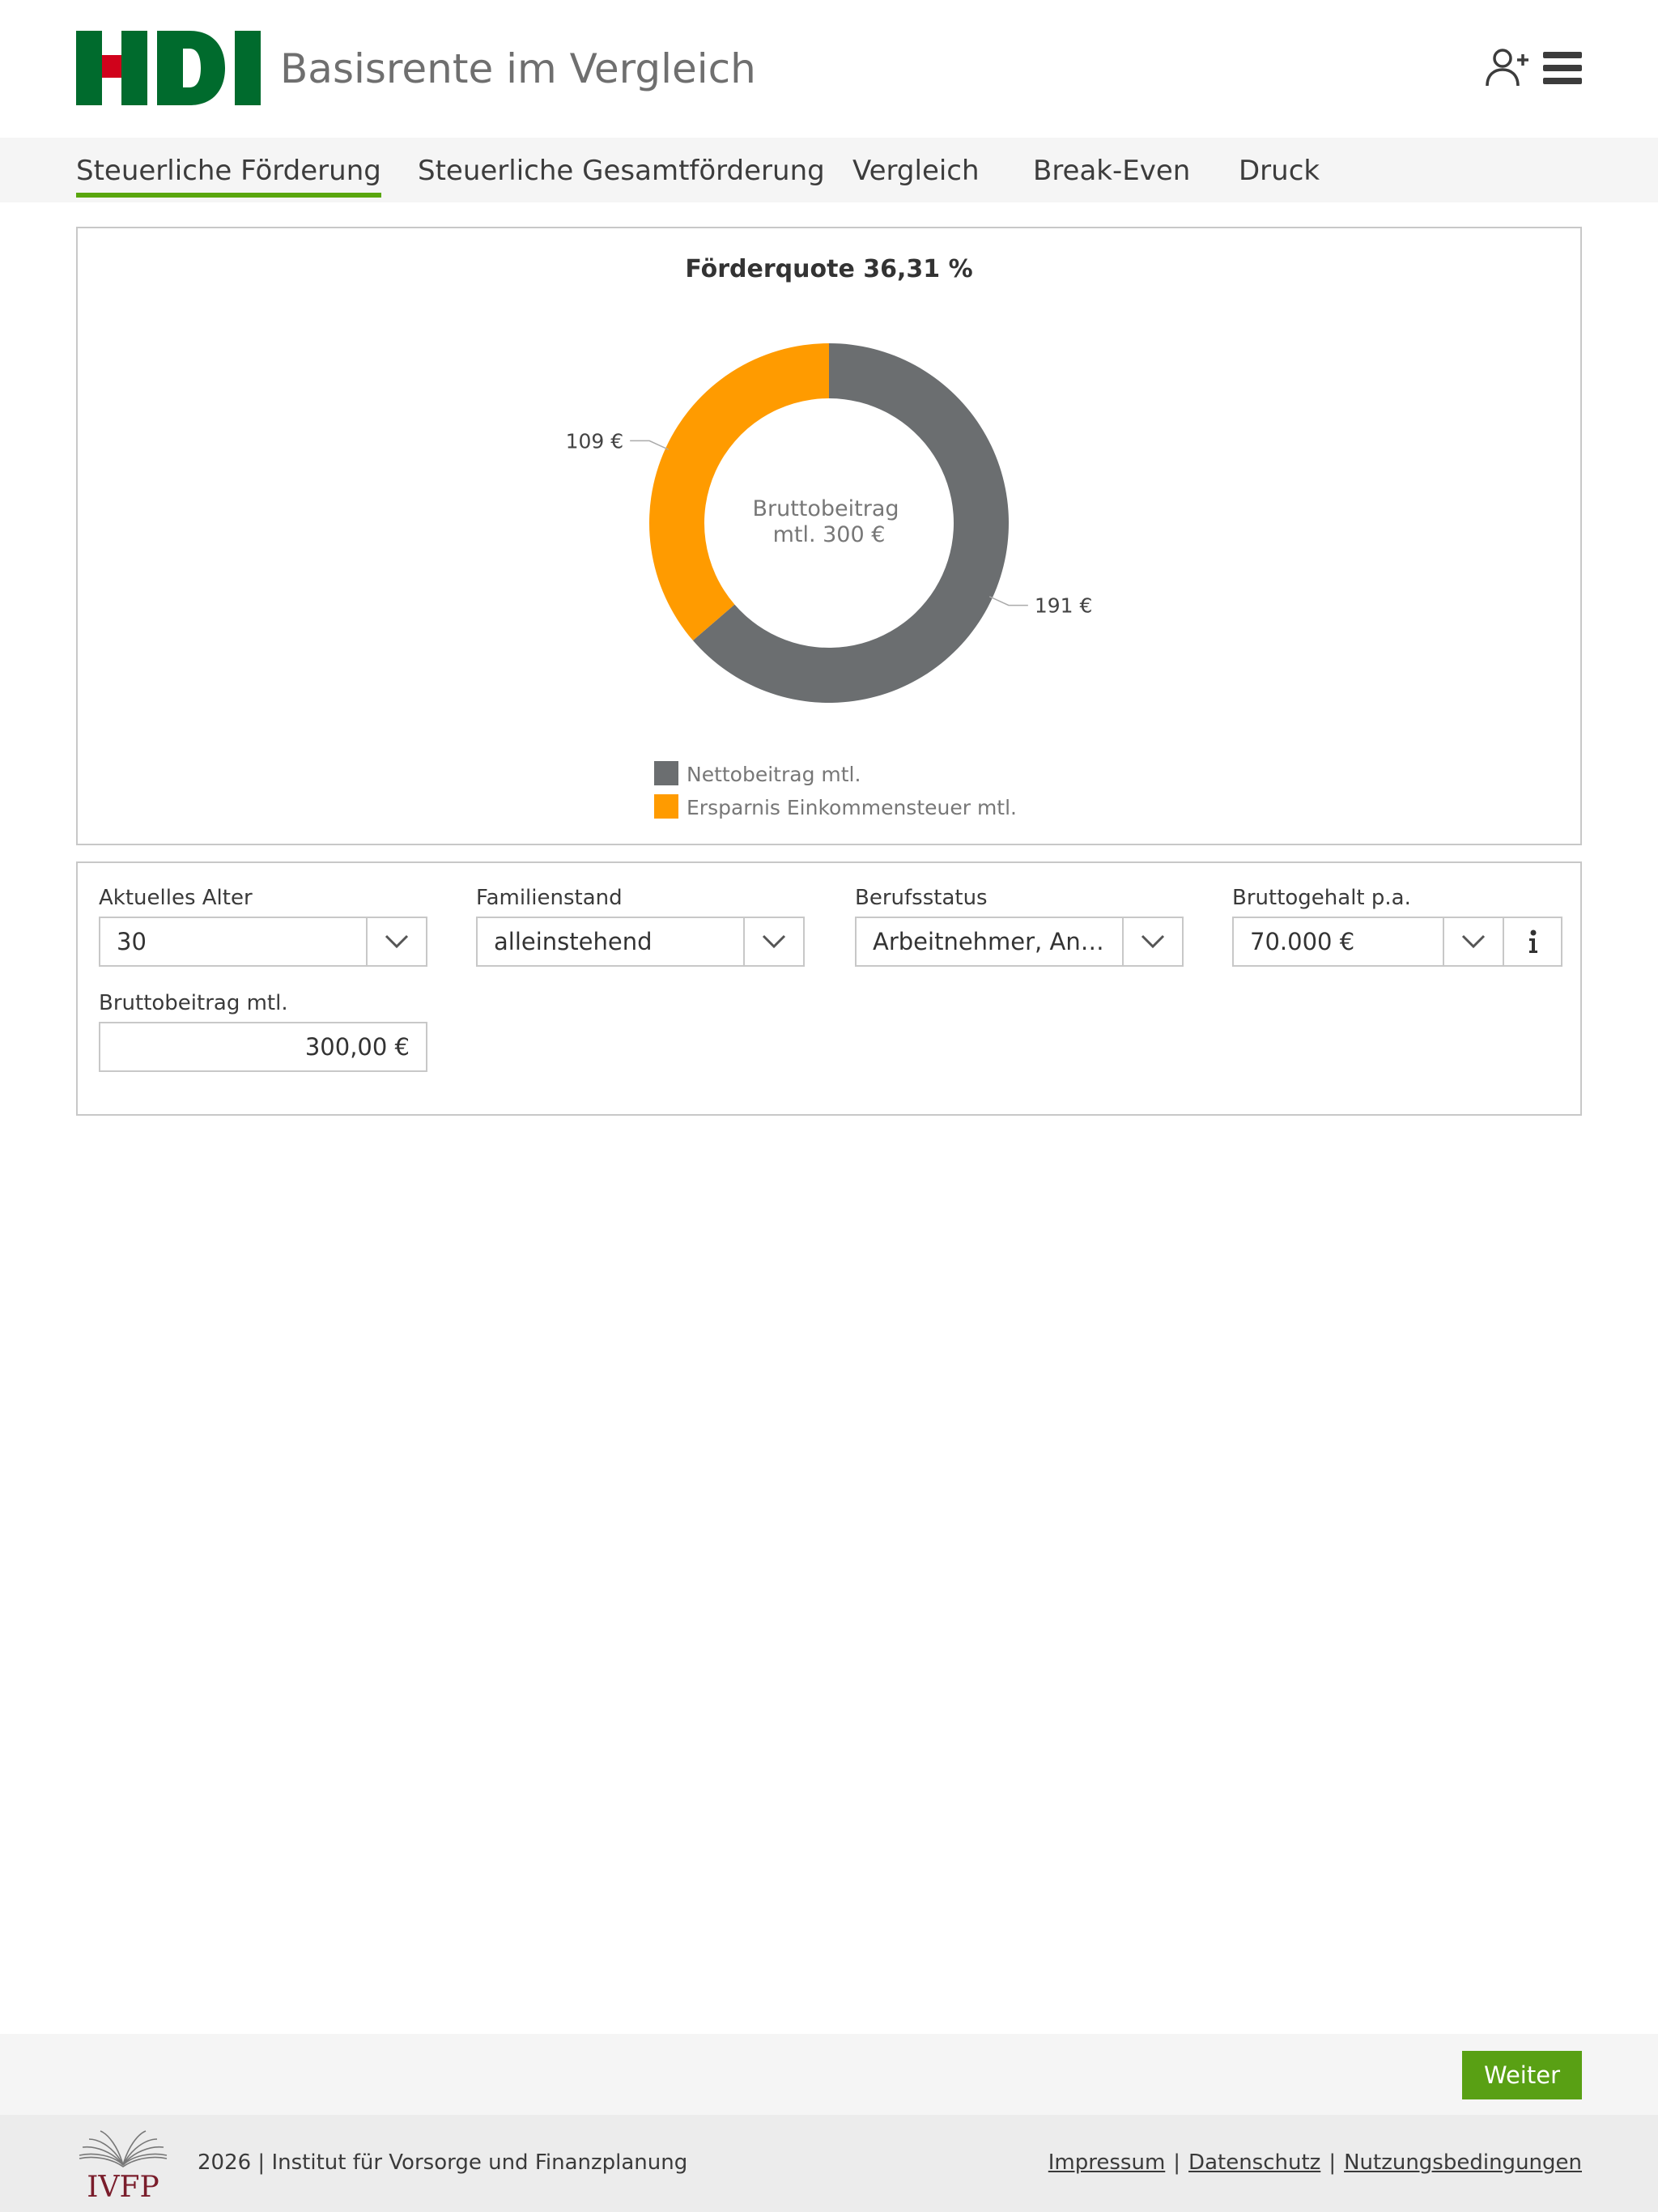  I want to click on bruttogehalt-dropdown-button, so click(1473, 942).